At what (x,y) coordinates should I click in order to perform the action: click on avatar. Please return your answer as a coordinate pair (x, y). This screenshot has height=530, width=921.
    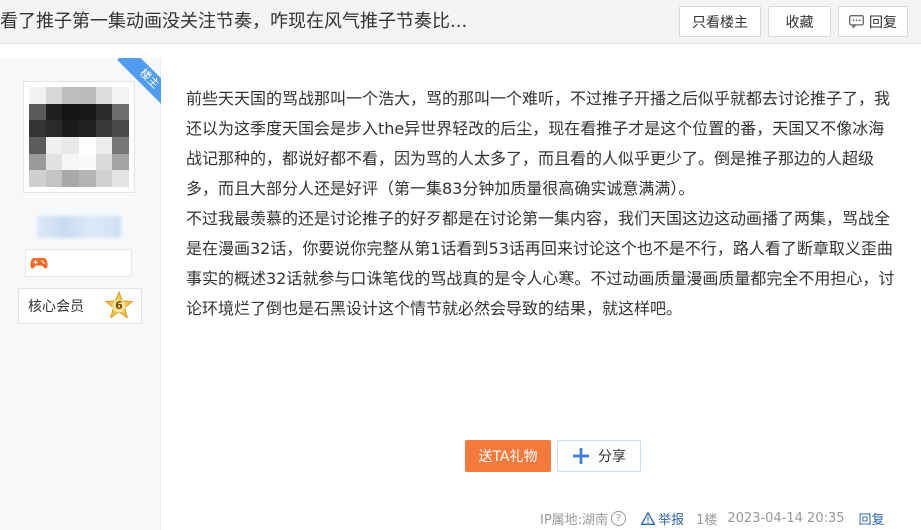
    Looking at the image, I should click on (79, 137).